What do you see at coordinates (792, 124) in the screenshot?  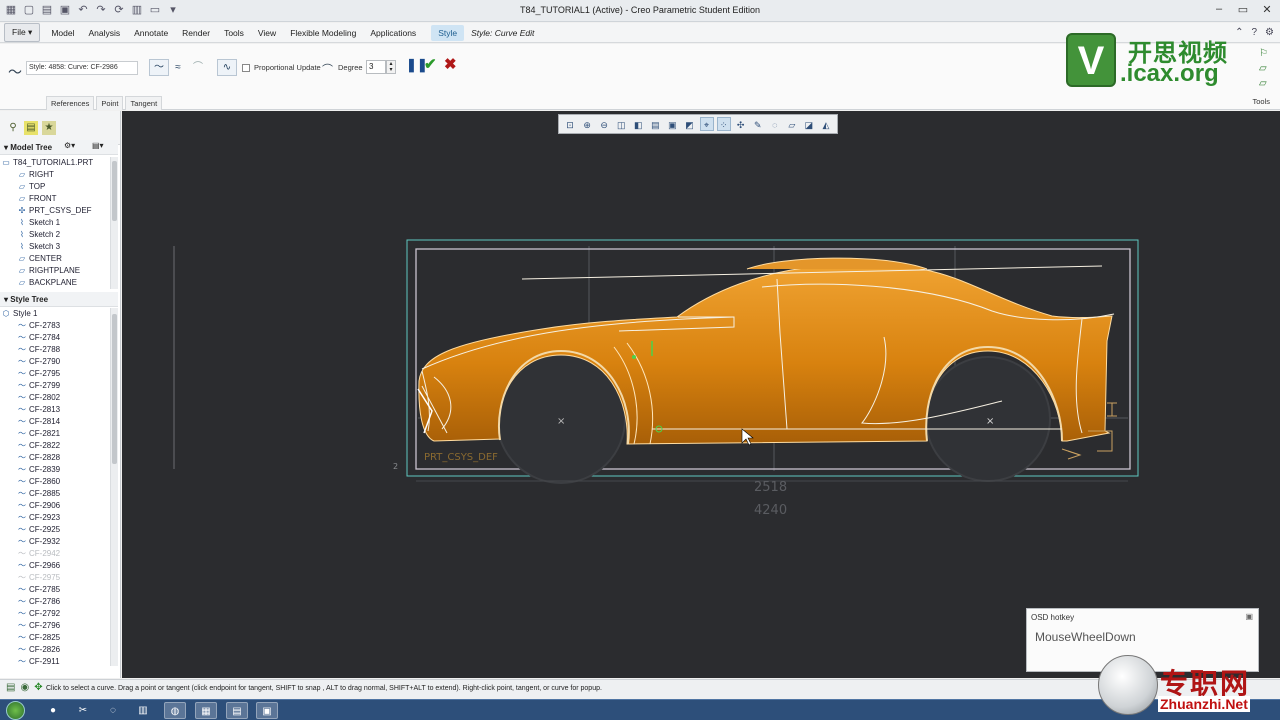 I see `plane-display-icon: ▱` at bounding box center [792, 124].